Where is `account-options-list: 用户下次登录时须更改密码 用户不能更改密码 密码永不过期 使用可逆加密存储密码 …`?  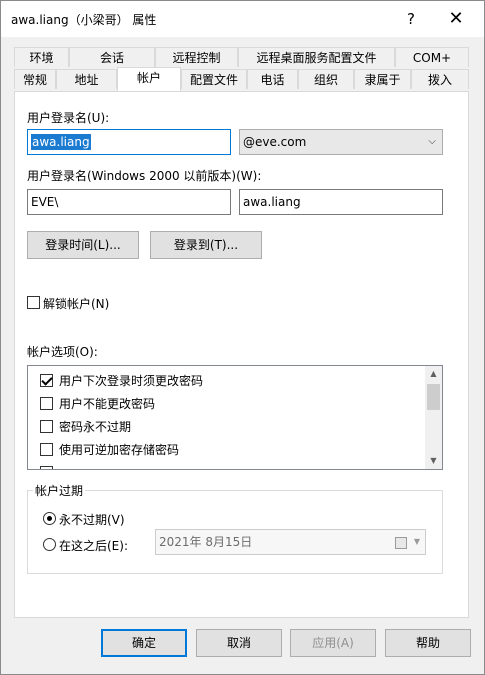
account-options-list: 用户下次登录时须更改密码 用户不能更改密码 密码永不过期 使用可逆加密存储密码 … is located at coordinates (235, 417).